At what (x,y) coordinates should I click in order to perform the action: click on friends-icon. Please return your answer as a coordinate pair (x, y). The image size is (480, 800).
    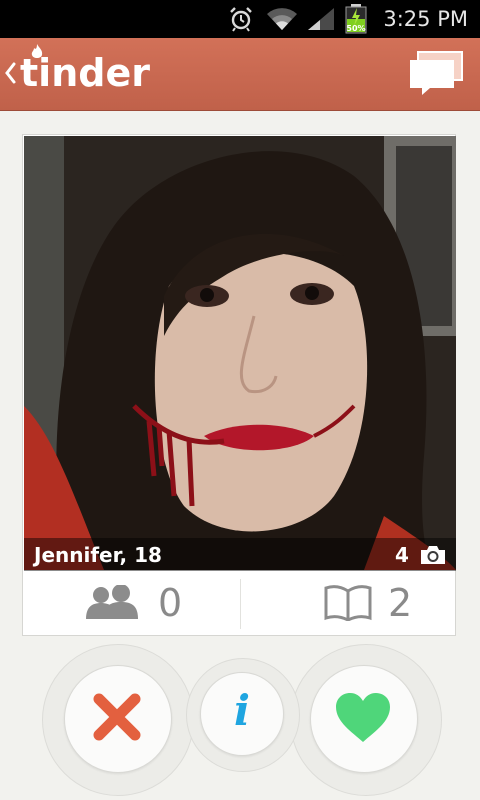
    Looking at the image, I should click on (112, 603).